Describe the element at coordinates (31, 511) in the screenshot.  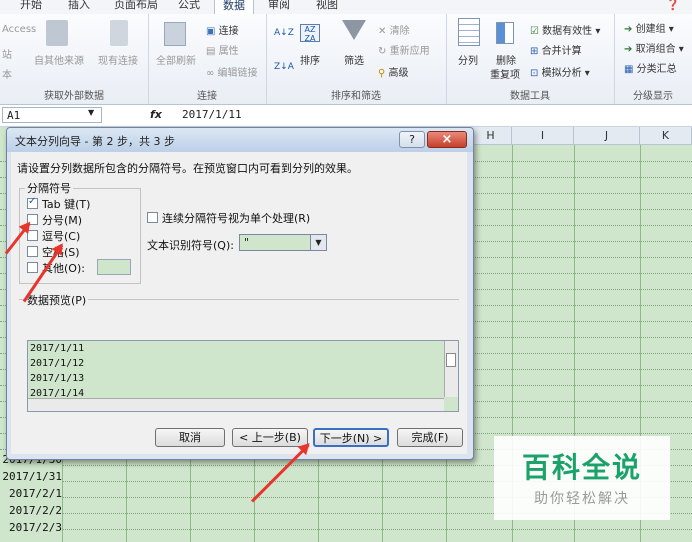
I see `cell-a: 2017/2/2` at that location.